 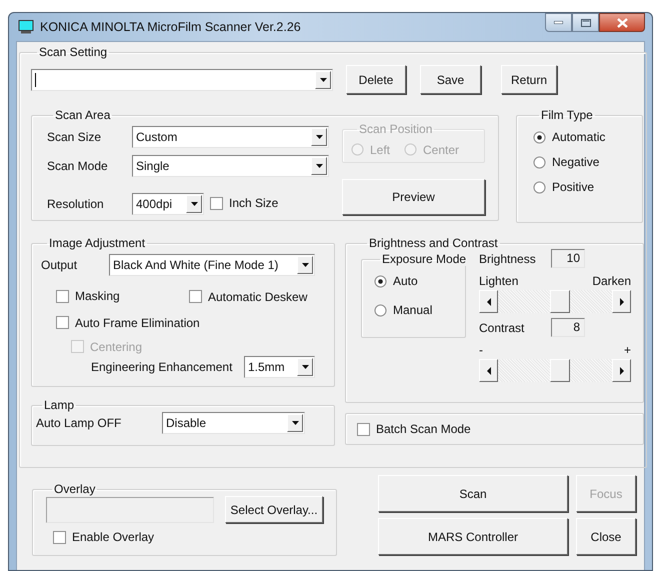 What do you see at coordinates (233, 423) in the screenshot?
I see `lamp-dropdown: Disable` at bounding box center [233, 423].